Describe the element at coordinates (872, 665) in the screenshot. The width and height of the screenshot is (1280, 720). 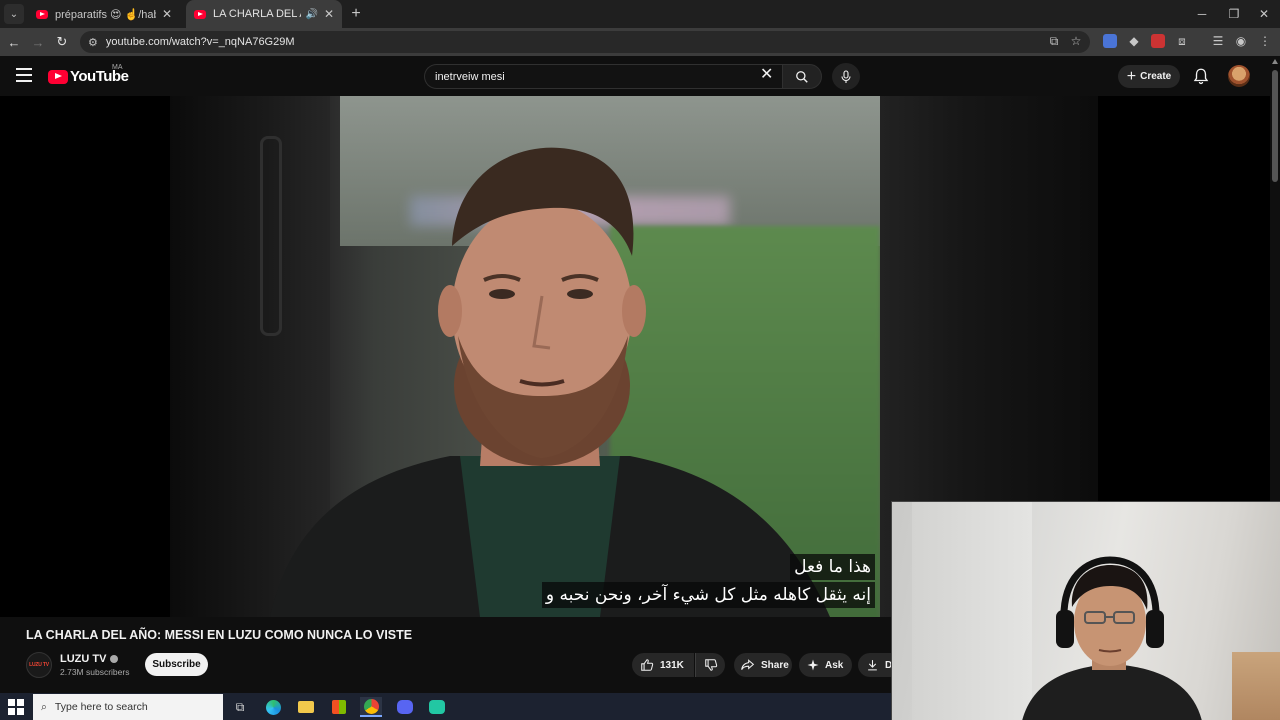
I see `download-icon` at that location.